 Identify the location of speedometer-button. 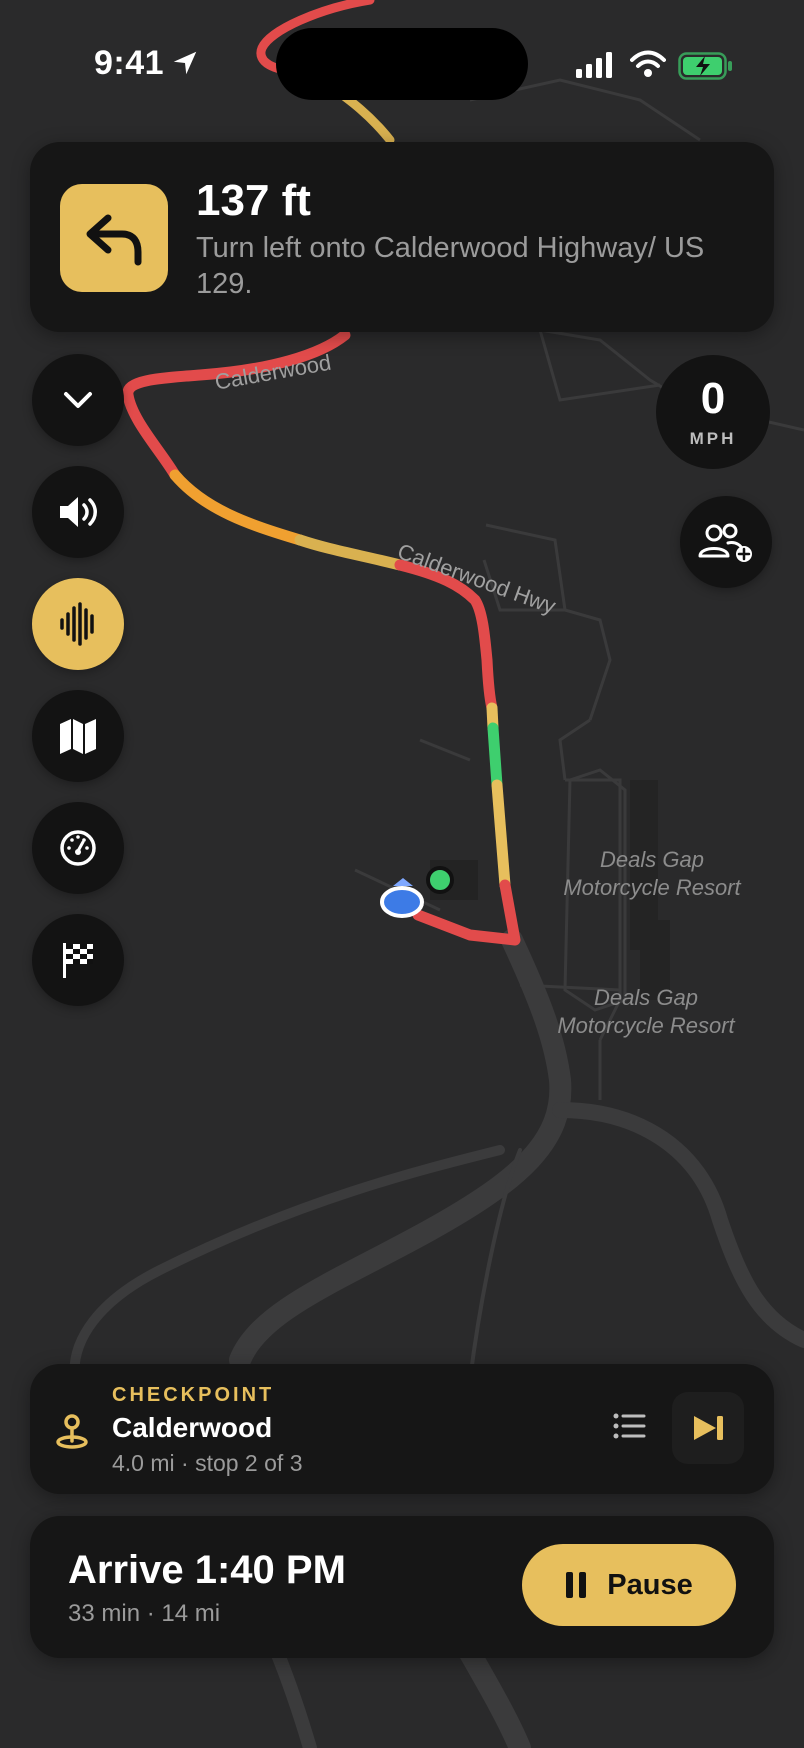
(78, 848).